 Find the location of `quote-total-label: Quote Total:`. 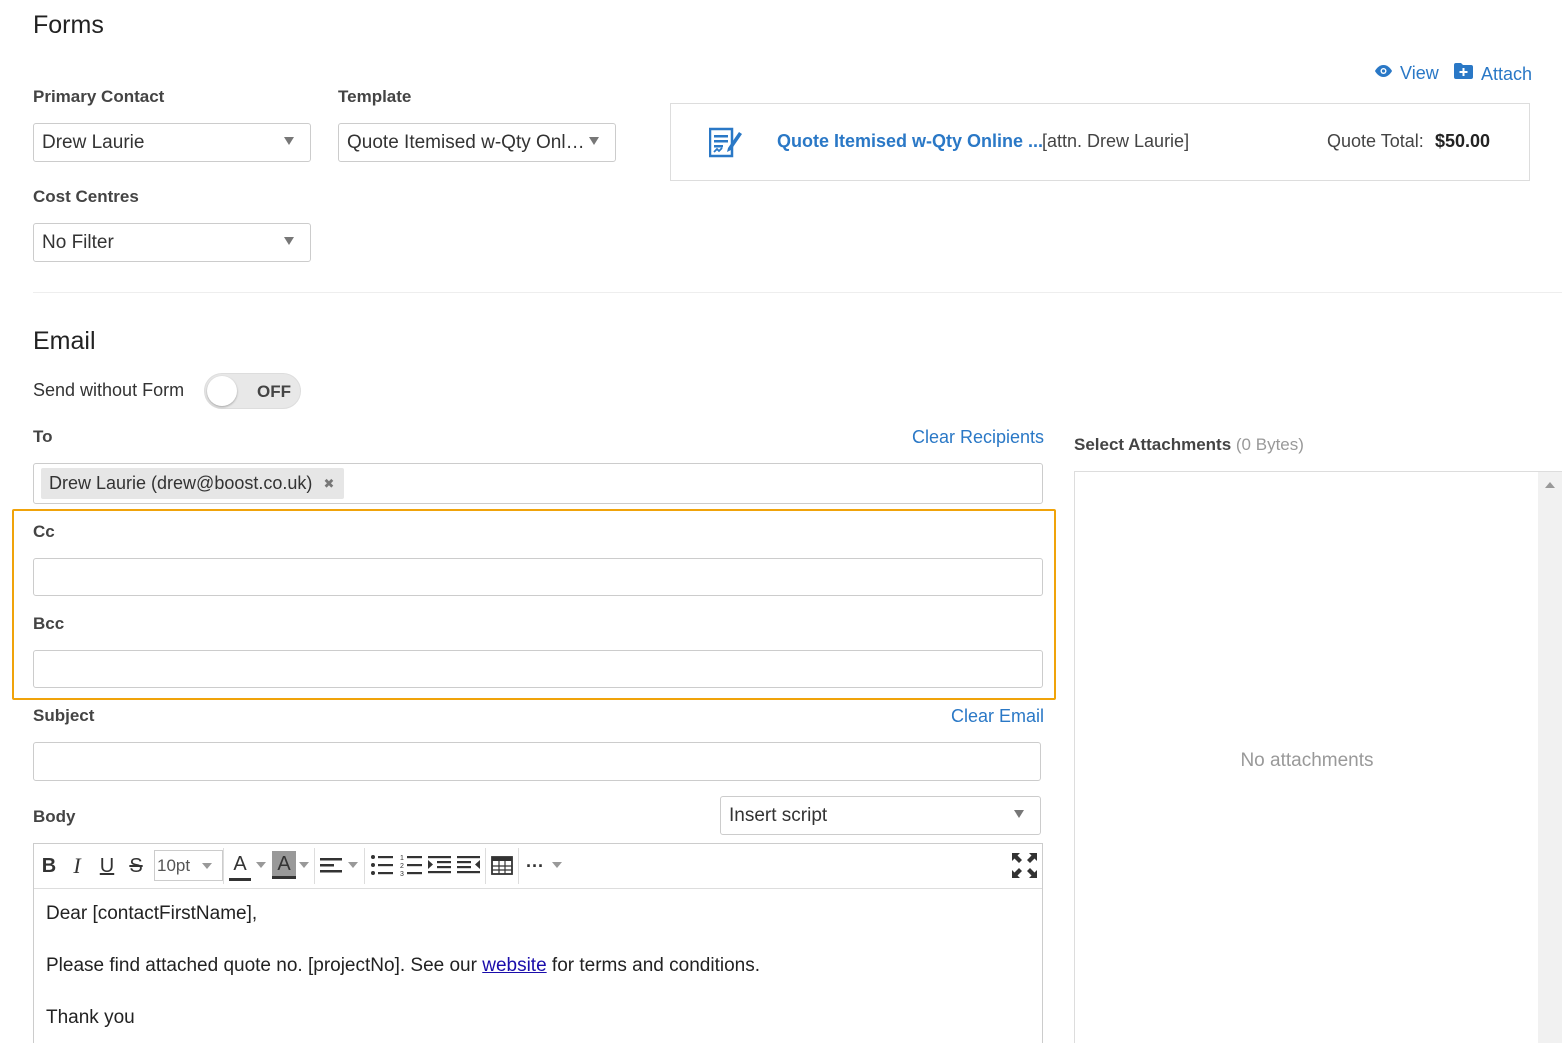

quote-total-label: Quote Total: is located at coordinates (1375, 141).